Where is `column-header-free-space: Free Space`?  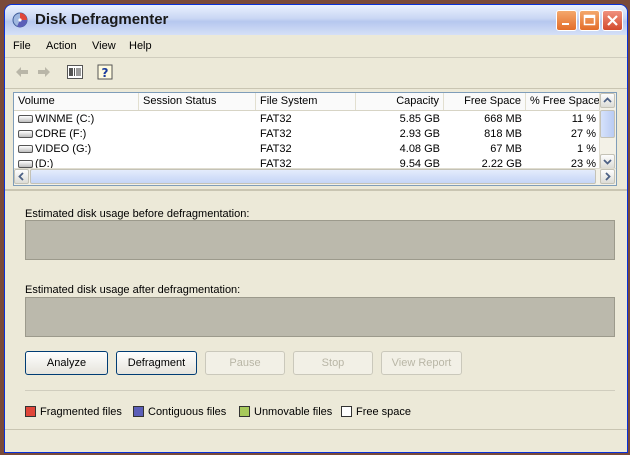
column-header-free-space: Free Space is located at coordinates (485, 101).